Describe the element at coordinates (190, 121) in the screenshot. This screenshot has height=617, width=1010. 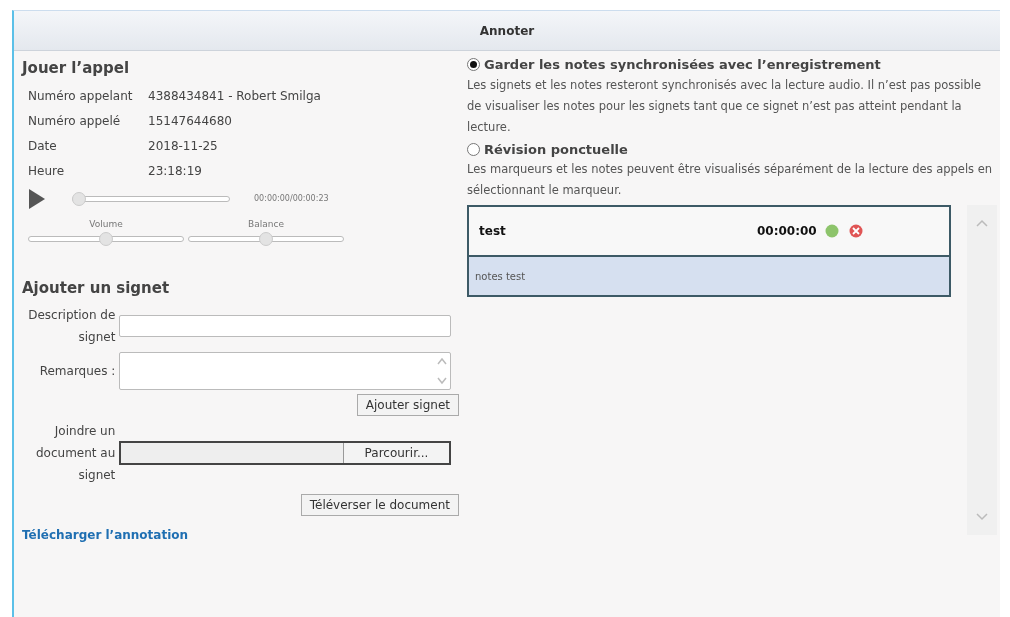
I see `info-value: 15147644680` at that location.